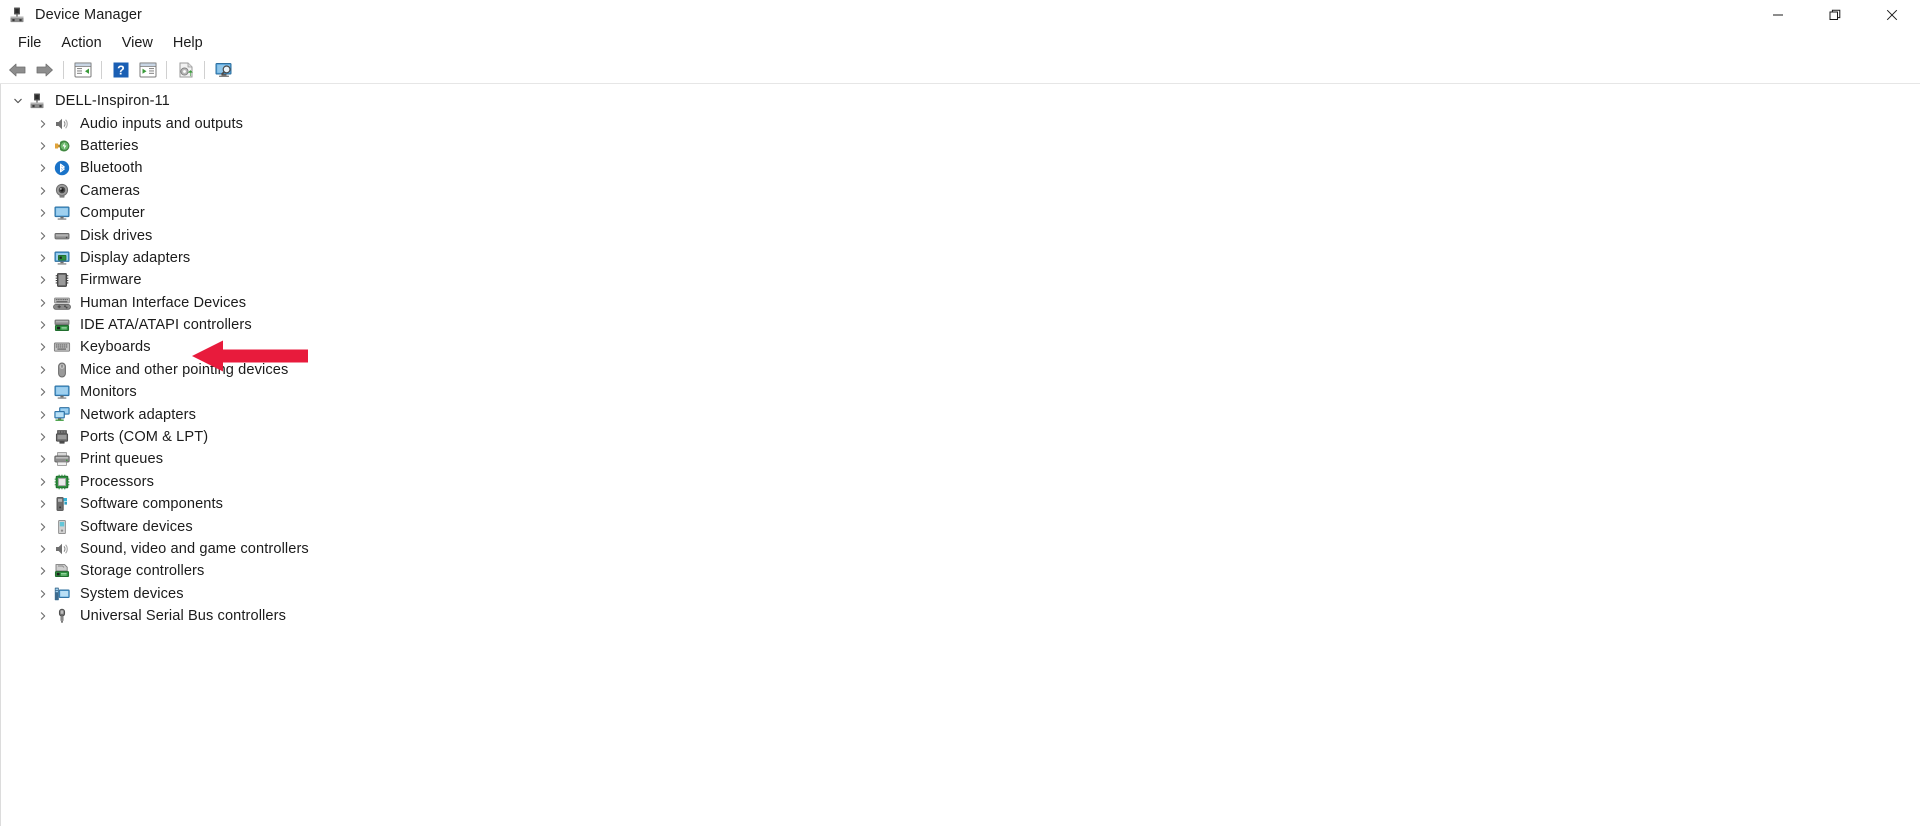  Describe the element at coordinates (960, 571) in the screenshot. I see `tree-item-storage-controllers: Storage controllers` at that location.